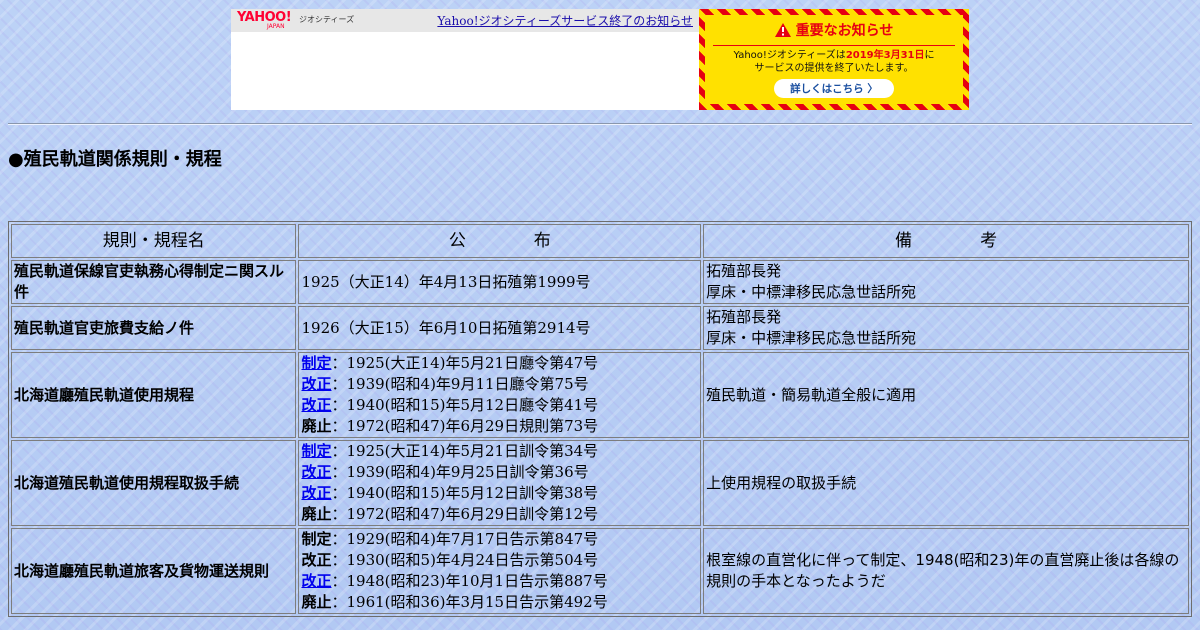  What do you see at coordinates (834, 45) in the screenshot?
I see `notice-divider` at bounding box center [834, 45].